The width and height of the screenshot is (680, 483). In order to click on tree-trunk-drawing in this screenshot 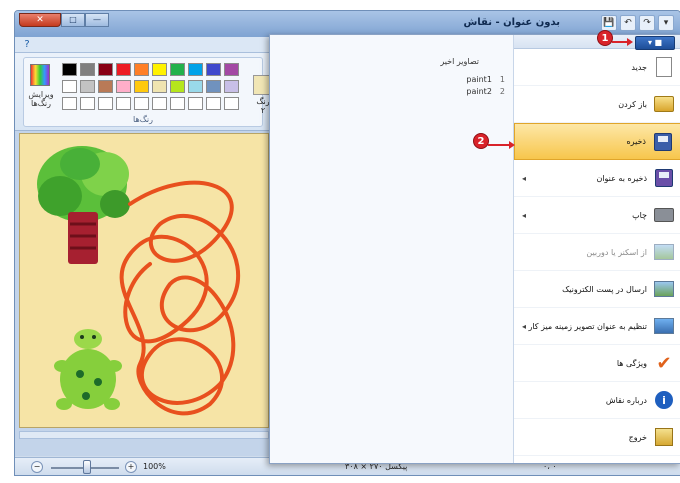, I will do `click(83, 238)`.